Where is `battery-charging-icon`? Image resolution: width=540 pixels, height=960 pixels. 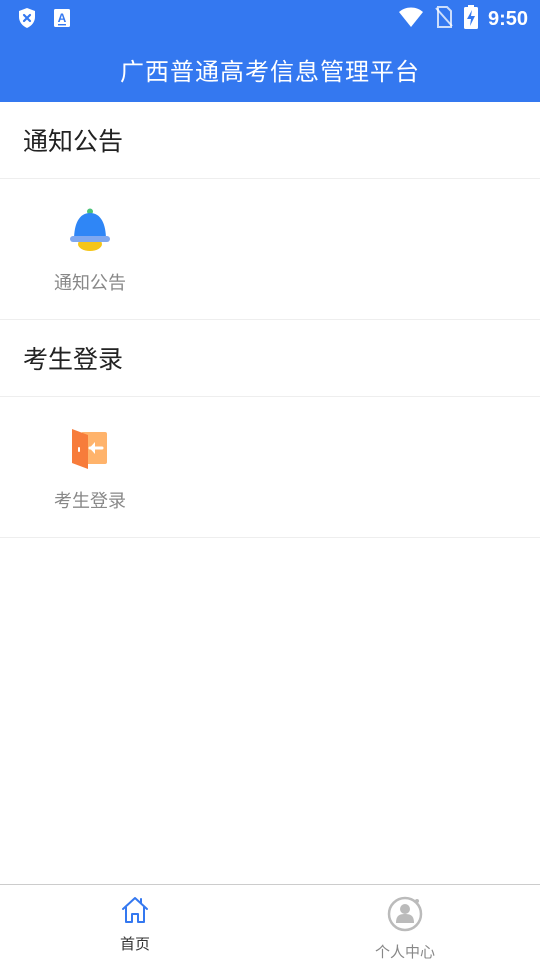 battery-charging-icon is located at coordinates (470, 19).